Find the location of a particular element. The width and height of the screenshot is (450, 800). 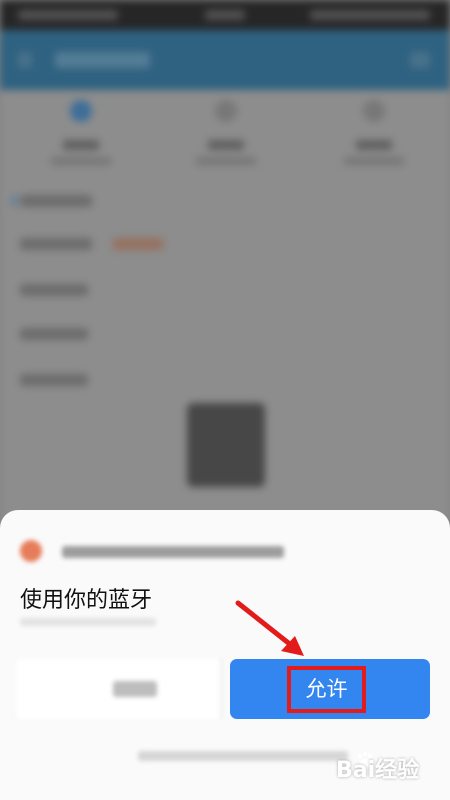

app-name-blurred is located at coordinates (173, 552).